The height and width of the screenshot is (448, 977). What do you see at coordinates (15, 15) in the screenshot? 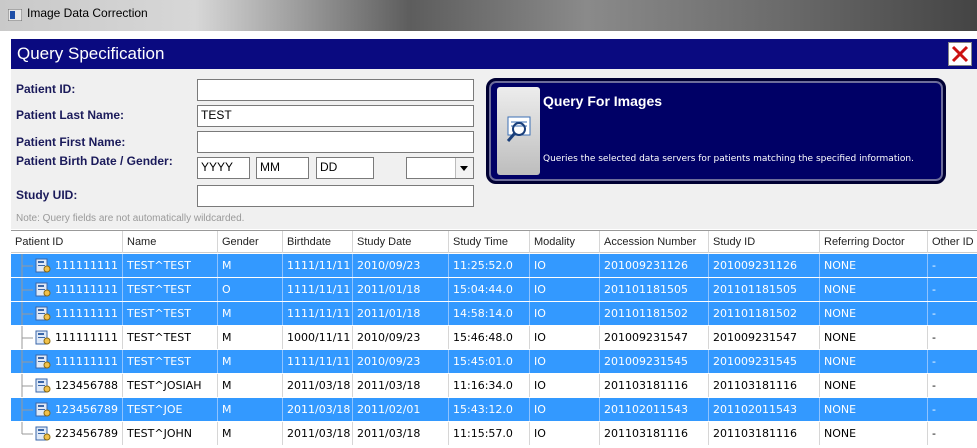
I see `app-icon` at bounding box center [15, 15].